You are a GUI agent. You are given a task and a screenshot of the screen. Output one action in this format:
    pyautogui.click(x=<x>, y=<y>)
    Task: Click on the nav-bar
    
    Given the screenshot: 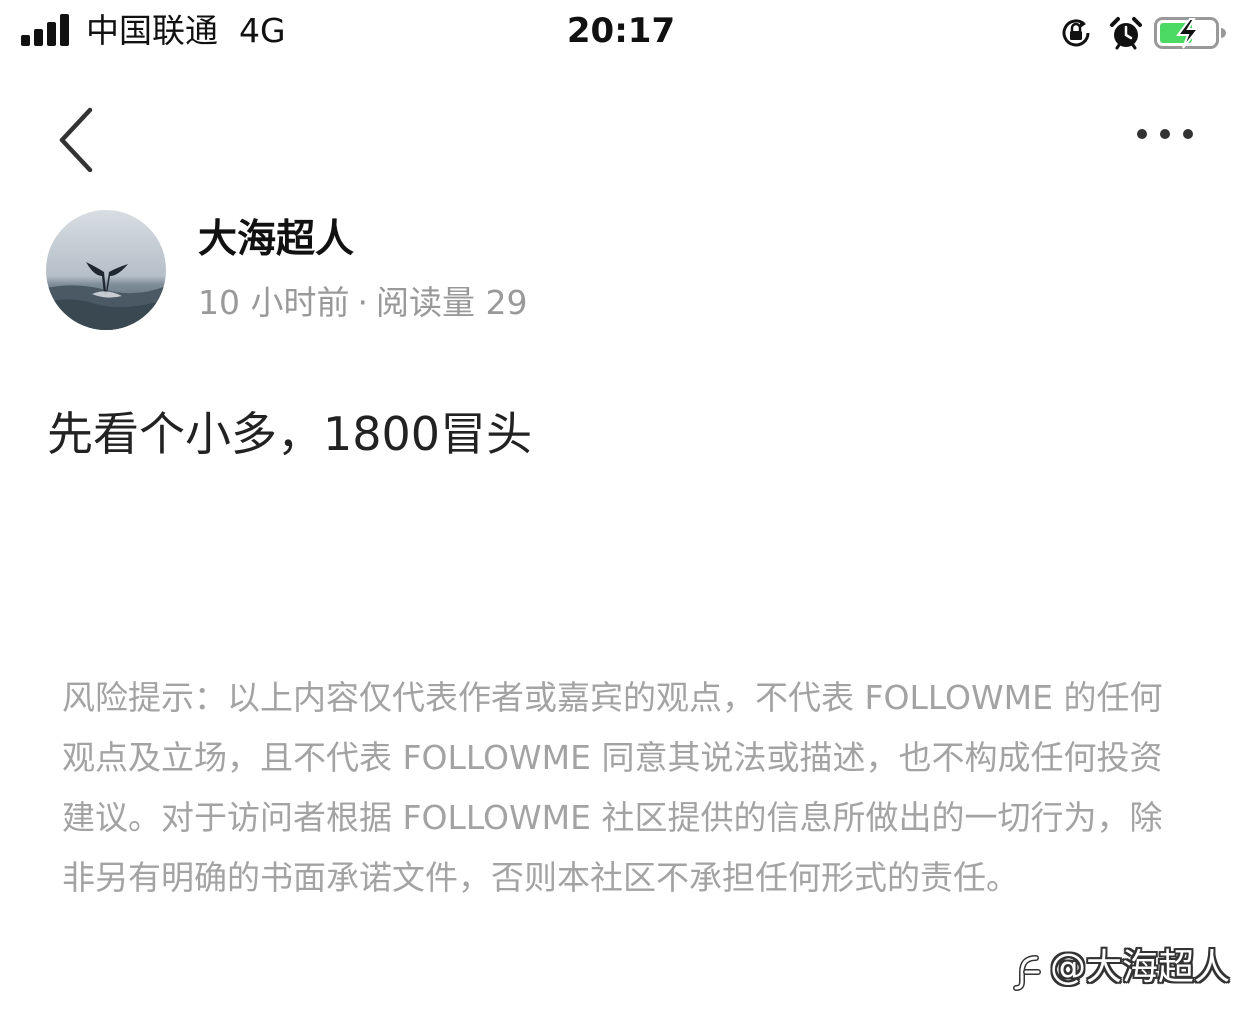 What is the action you would take?
    pyautogui.click(x=621, y=135)
    